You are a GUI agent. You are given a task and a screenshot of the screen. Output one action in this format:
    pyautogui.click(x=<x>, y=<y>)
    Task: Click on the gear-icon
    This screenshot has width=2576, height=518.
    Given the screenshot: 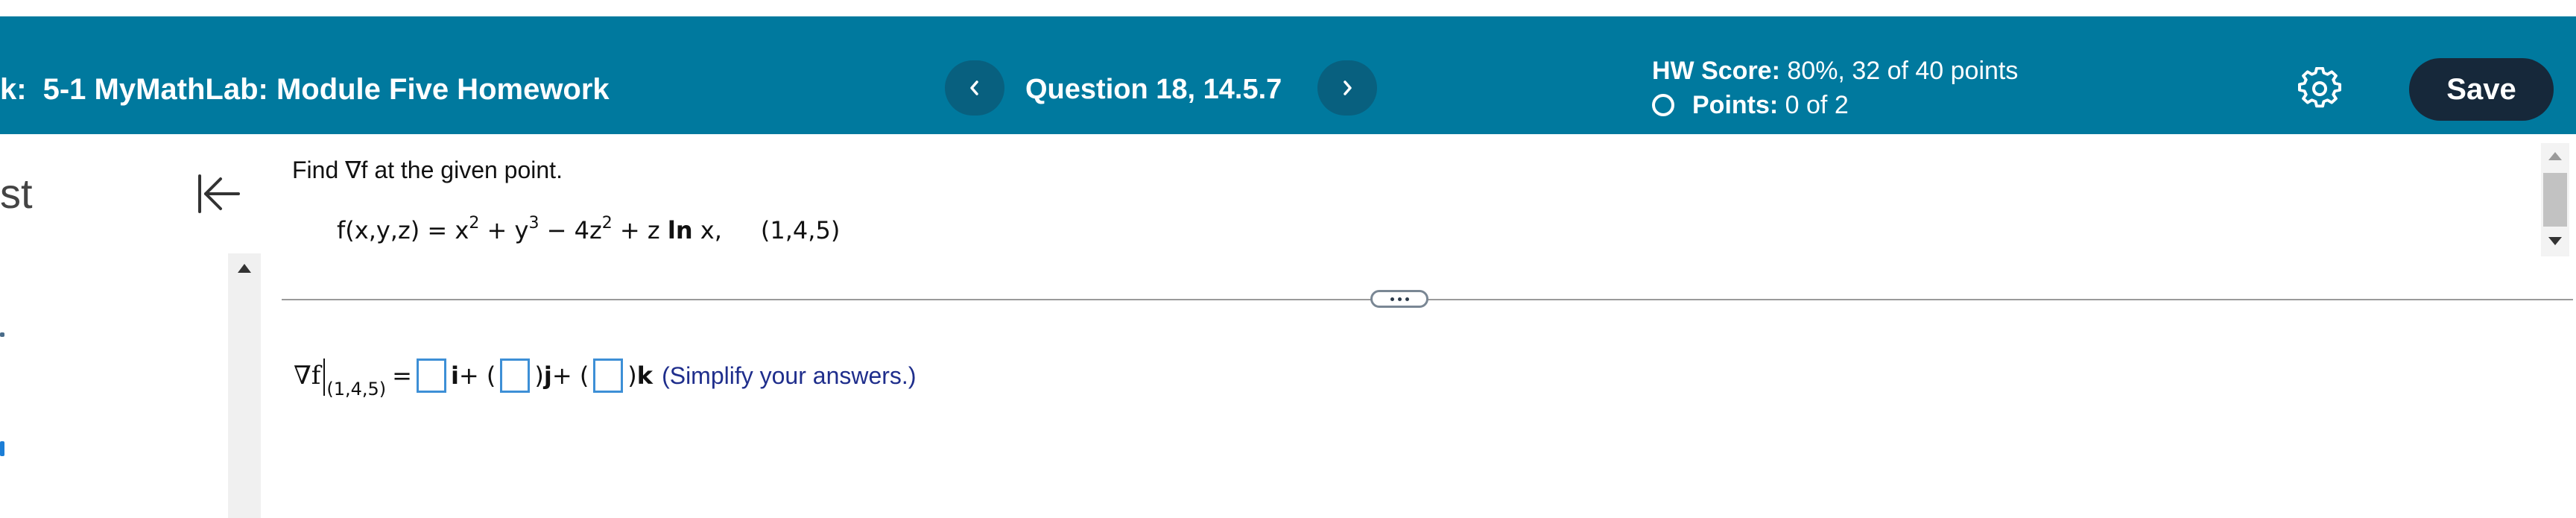 What is the action you would take?
    pyautogui.click(x=2319, y=87)
    